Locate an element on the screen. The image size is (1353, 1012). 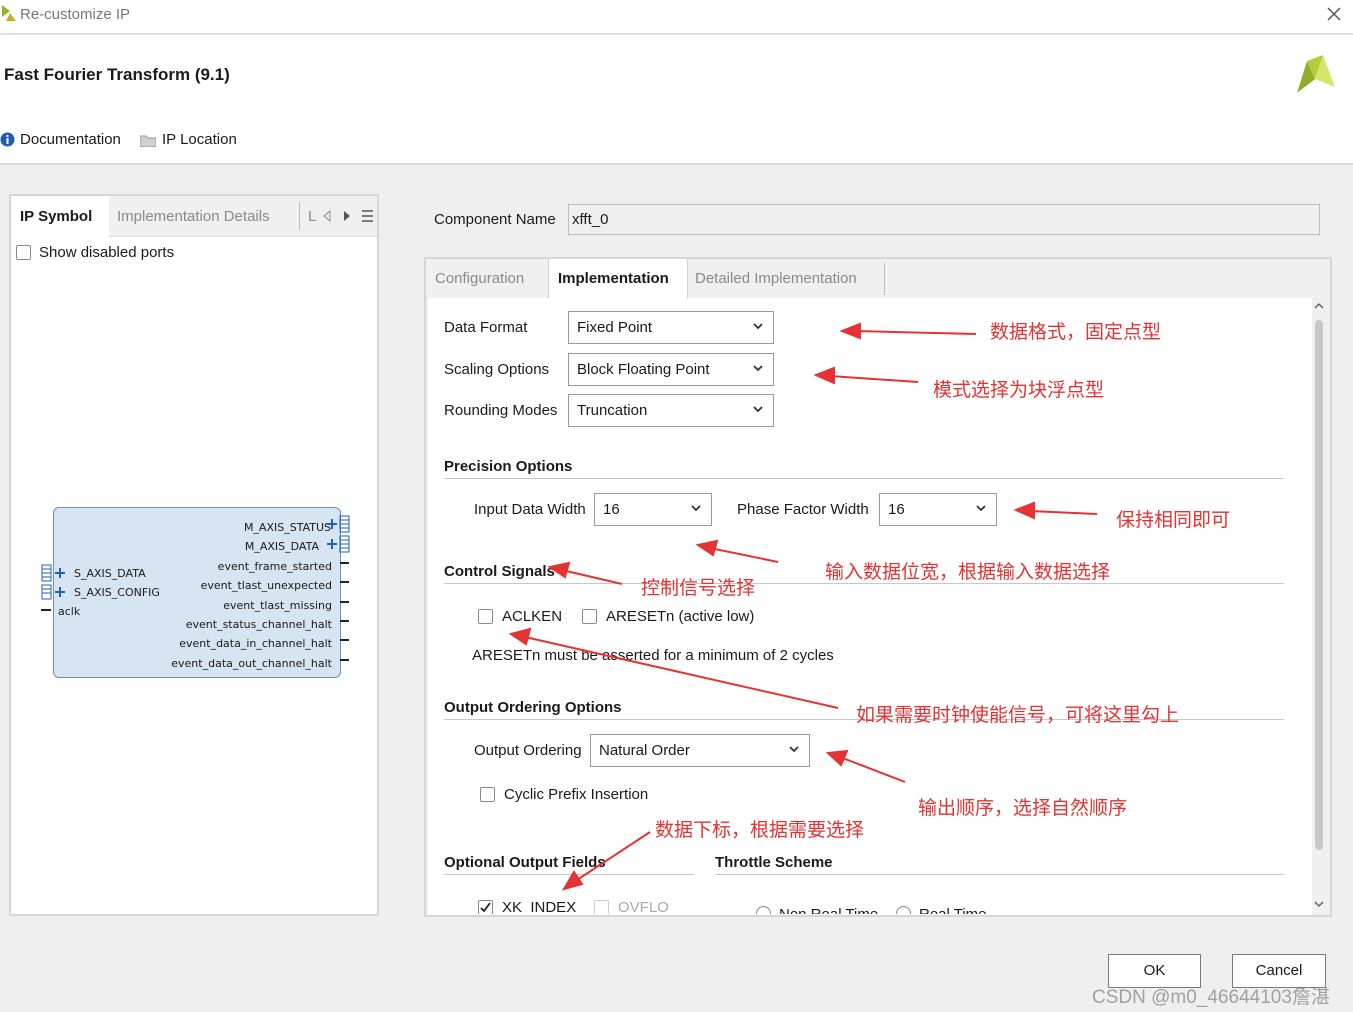
checkmark-icon is located at coordinates (485, 907).